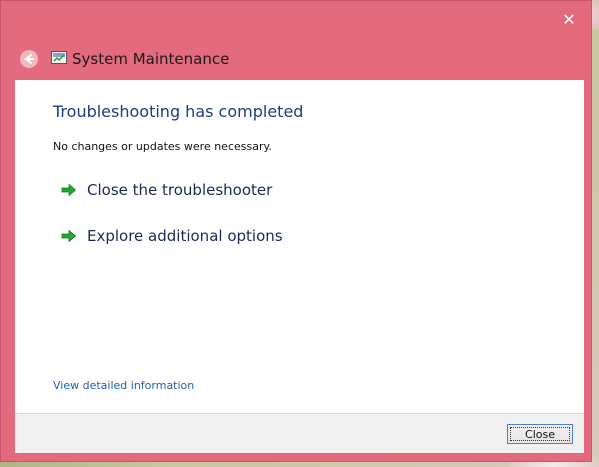 The image size is (599, 467). What do you see at coordinates (540, 434) in the screenshot?
I see `close-button: Close` at bounding box center [540, 434].